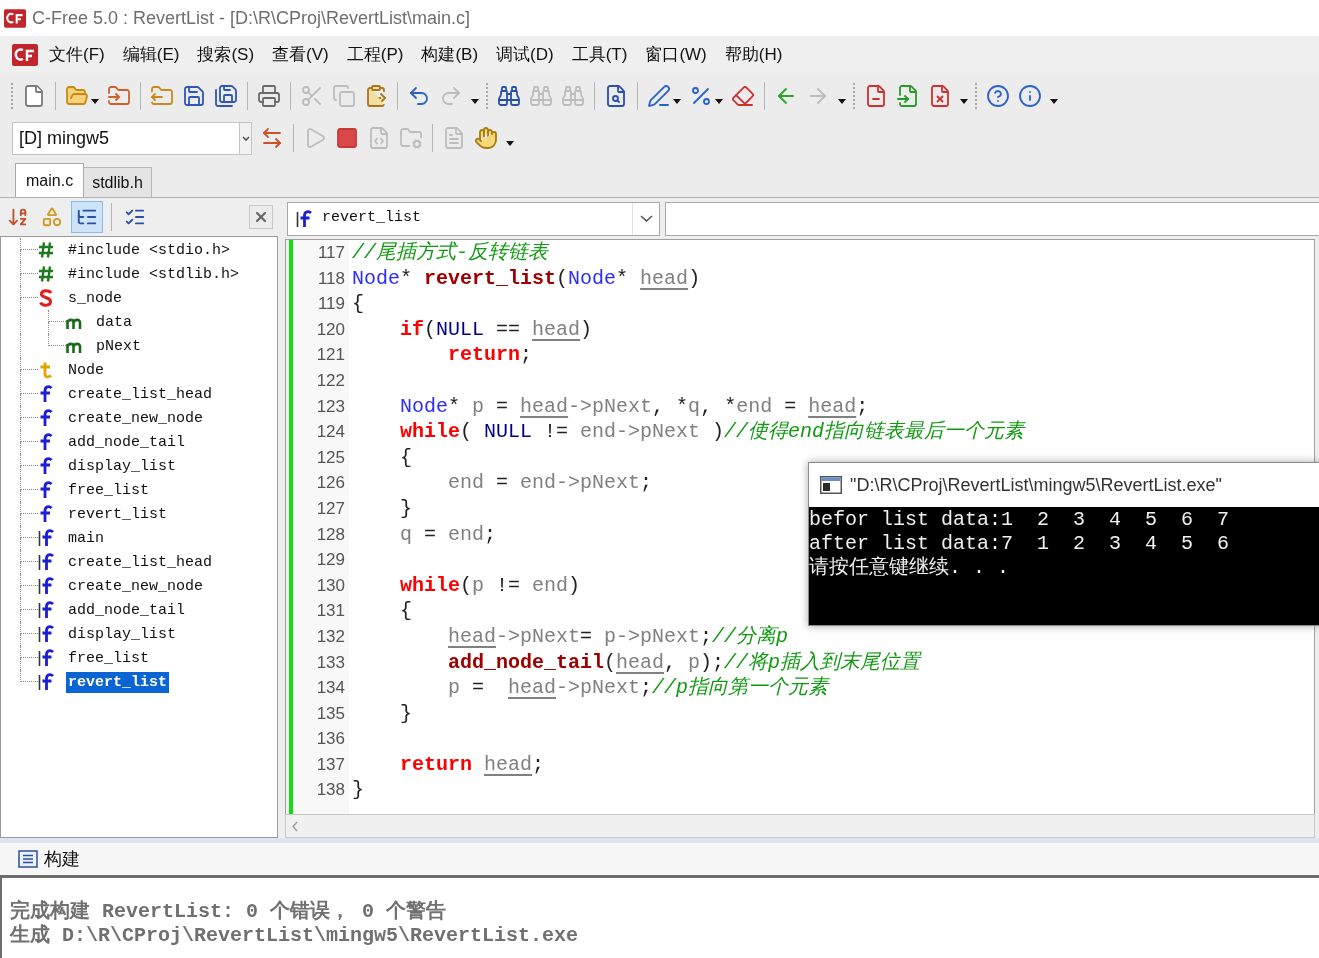  I want to click on menu-item: 工程(P), so click(375, 55).